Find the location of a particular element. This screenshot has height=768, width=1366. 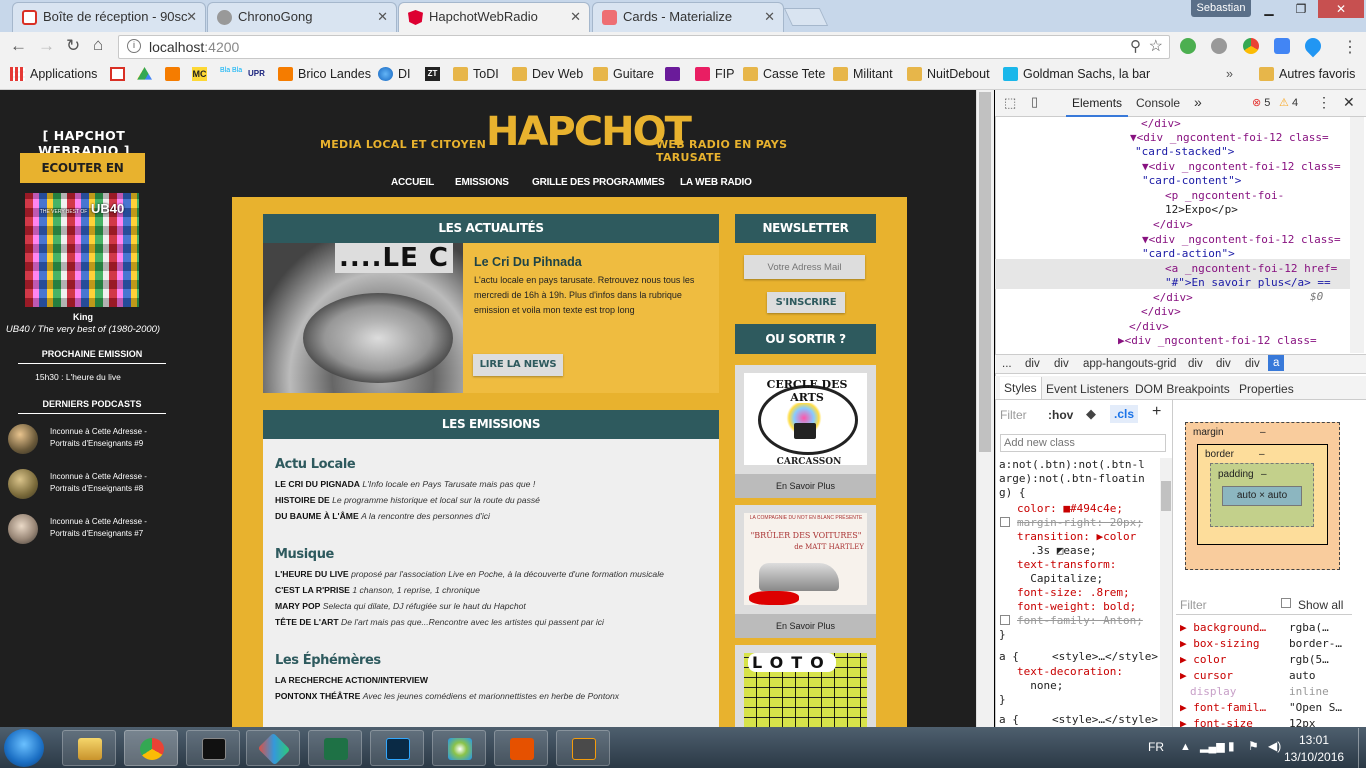

dom-line: "card-stacked"> is located at coordinates (1184, 151).